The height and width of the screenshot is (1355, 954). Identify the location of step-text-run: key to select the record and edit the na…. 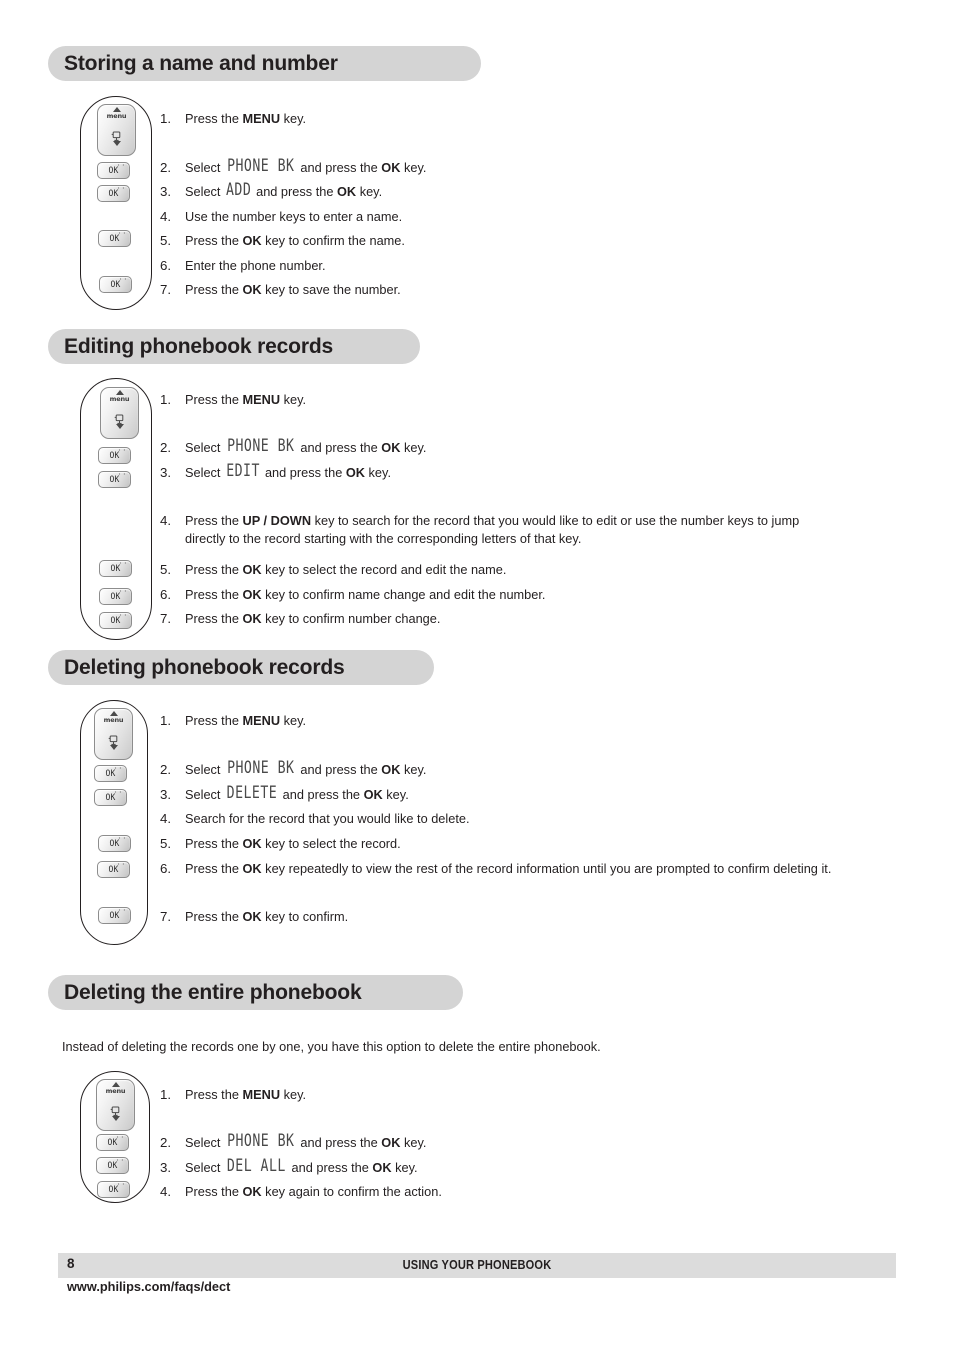
(384, 569).